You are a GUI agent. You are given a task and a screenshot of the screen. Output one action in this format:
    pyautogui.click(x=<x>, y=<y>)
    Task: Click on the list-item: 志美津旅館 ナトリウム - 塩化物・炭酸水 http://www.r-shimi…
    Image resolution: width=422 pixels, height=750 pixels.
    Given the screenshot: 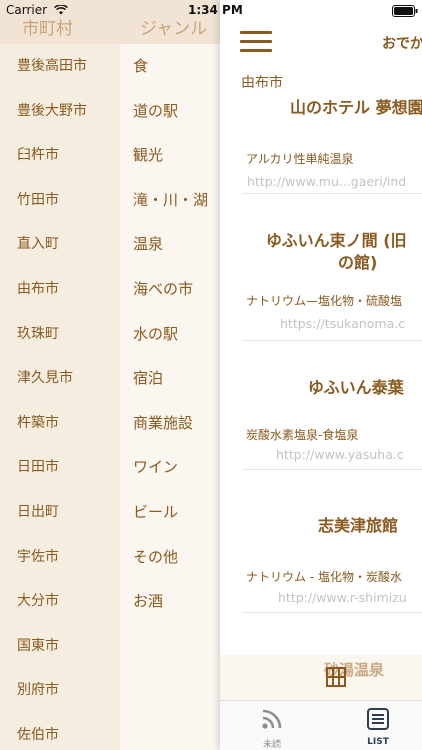 What is the action you would take?
    pyautogui.click(x=321, y=564)
    